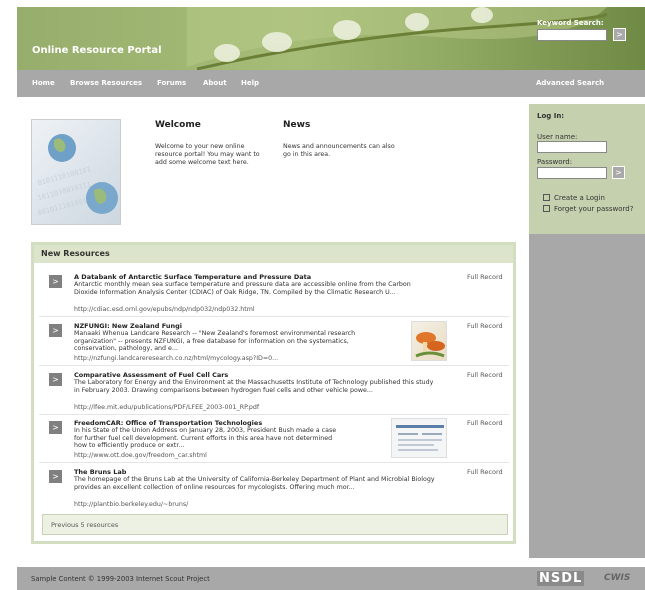 The height and width of the screenshot is (590, 645). I want to click on webpage-preview-icon, so click(420, 438).